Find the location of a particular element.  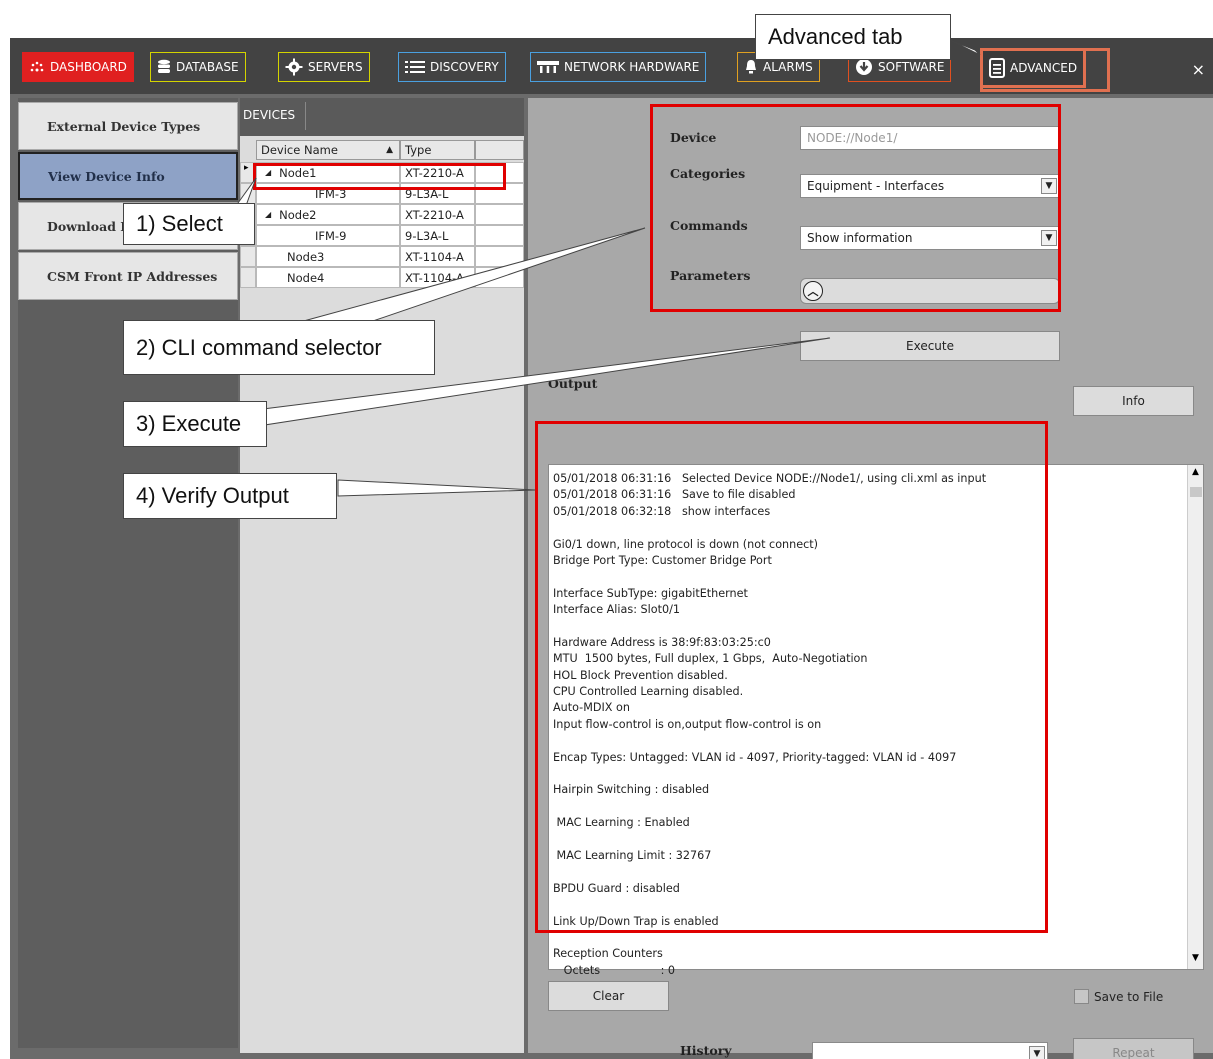

callout-advanced-tab: Advanced tab is located at coordinates (853, 37).